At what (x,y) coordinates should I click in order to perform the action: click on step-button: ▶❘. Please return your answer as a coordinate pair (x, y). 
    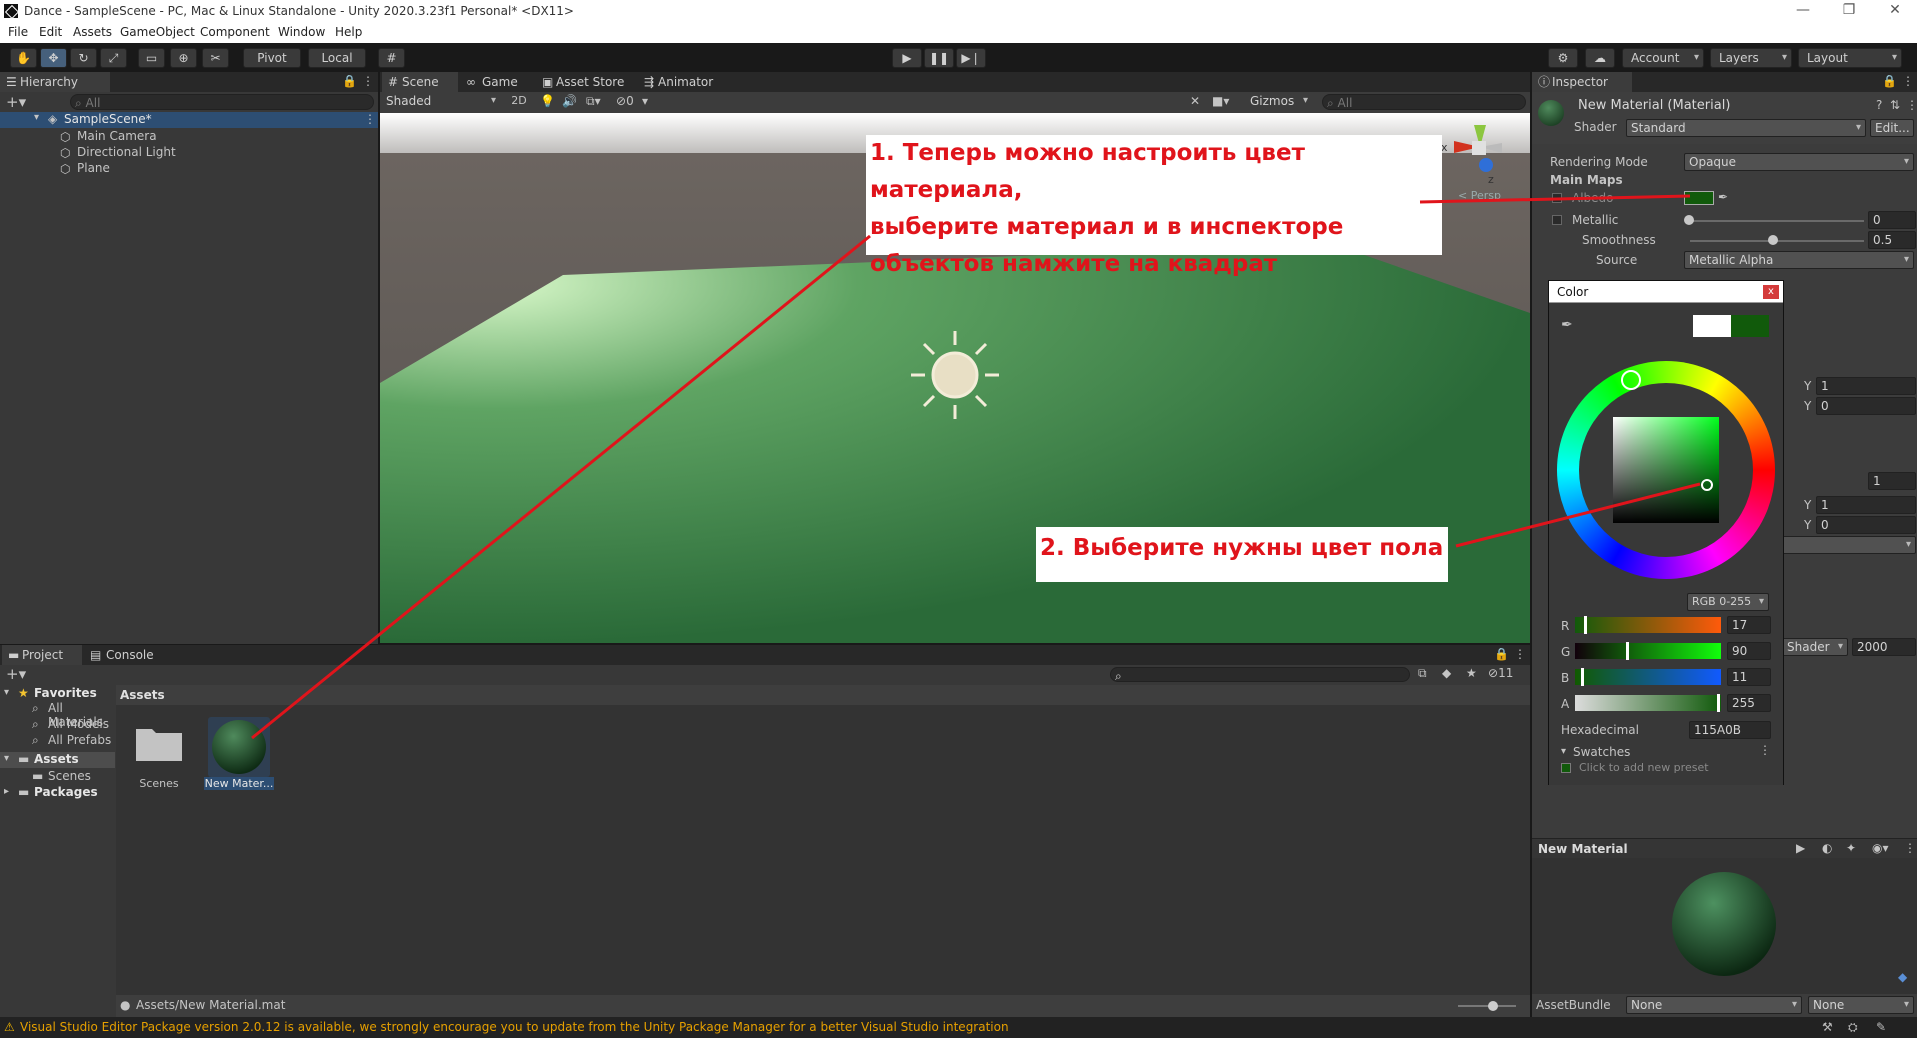
    Looking at the image, I should click on (971, 58).